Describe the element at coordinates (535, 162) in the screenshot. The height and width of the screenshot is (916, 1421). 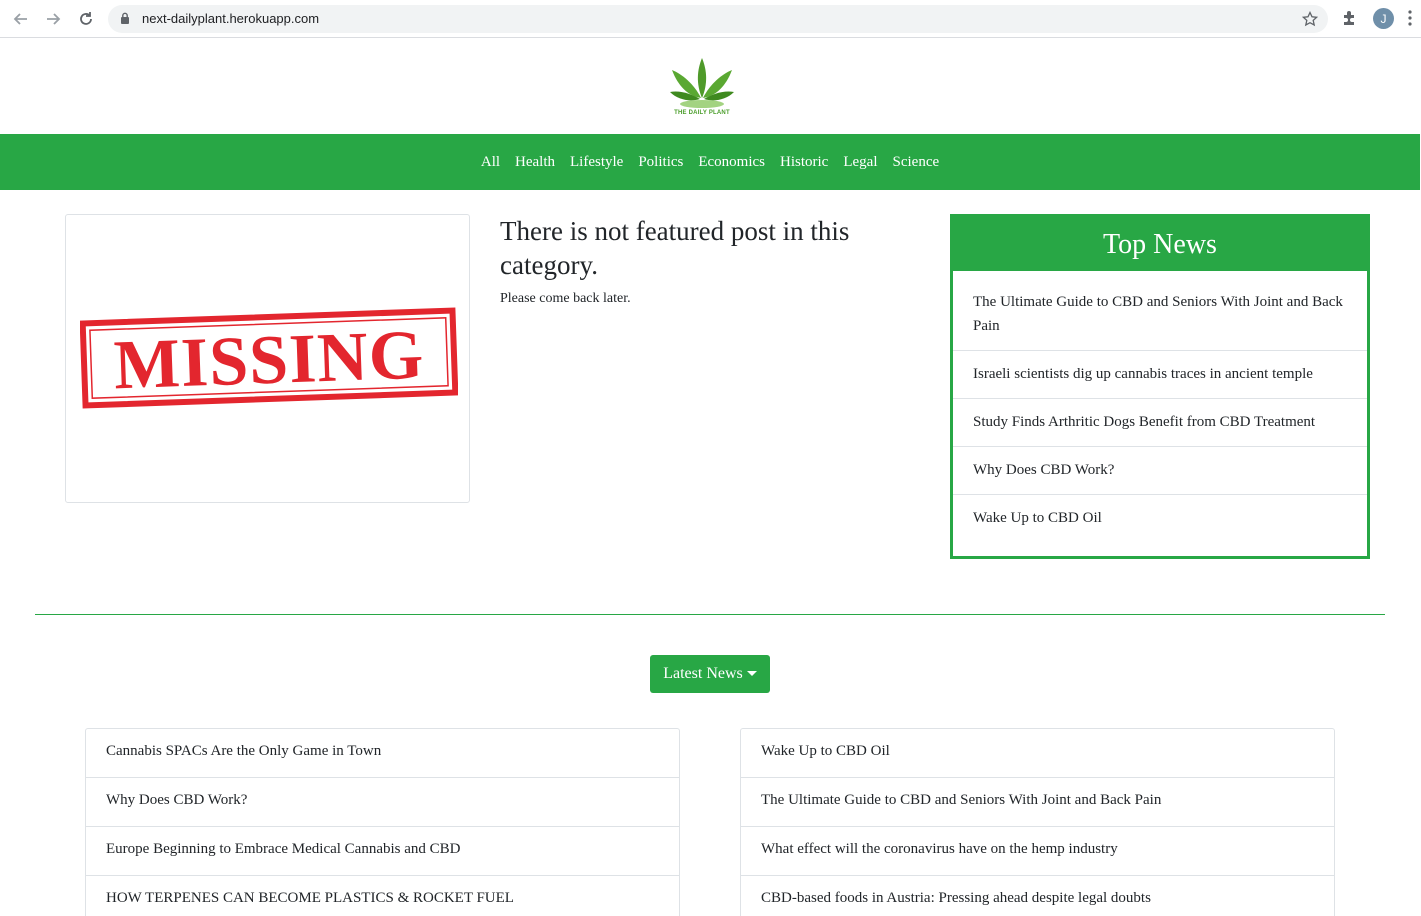
I see `nav-item-health: Health` at that location.